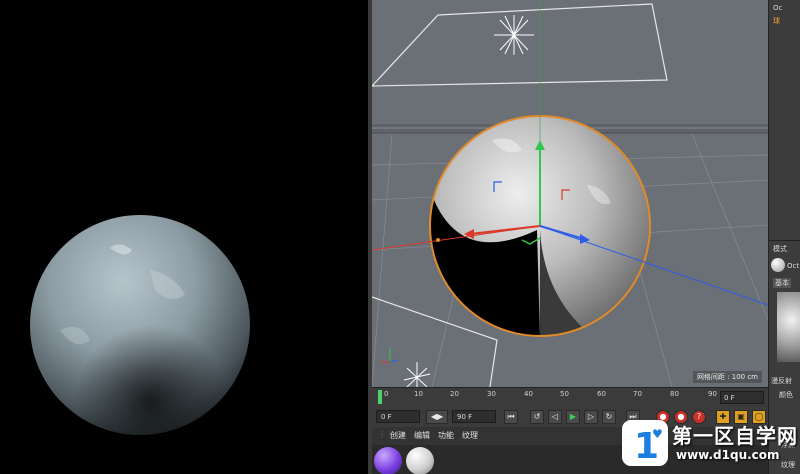 The height and width of the screenshot is (474, 800). Describe the element at coordinates (380, 397) in the screenshot. I see `playhead-marker` at that location.